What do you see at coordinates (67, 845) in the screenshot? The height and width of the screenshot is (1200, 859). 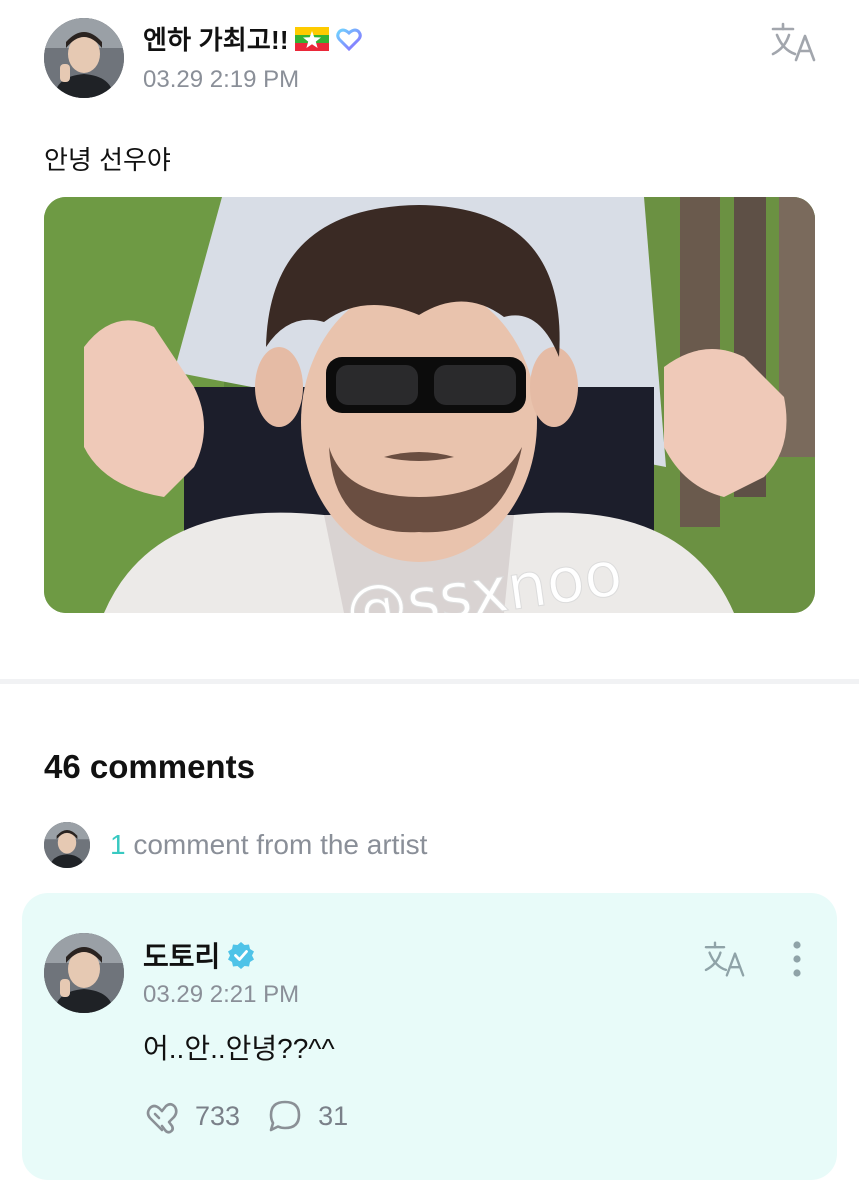 I see `artist-avatar-small` at bounding box center [67, 845].